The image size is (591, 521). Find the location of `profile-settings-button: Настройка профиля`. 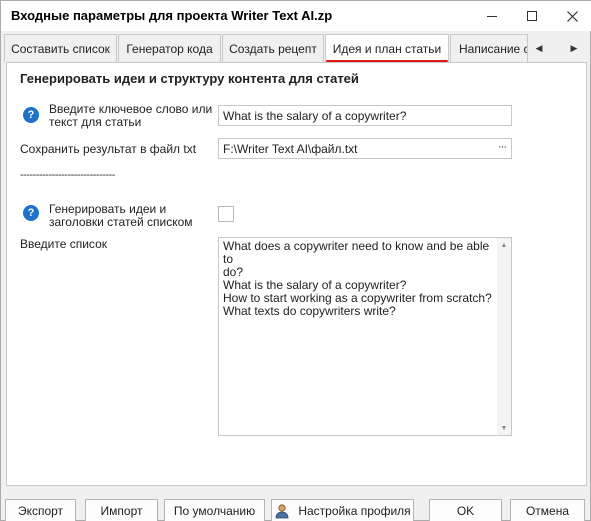

profile-settings-button: Настройка профиля is located at coordinates (342, 510).